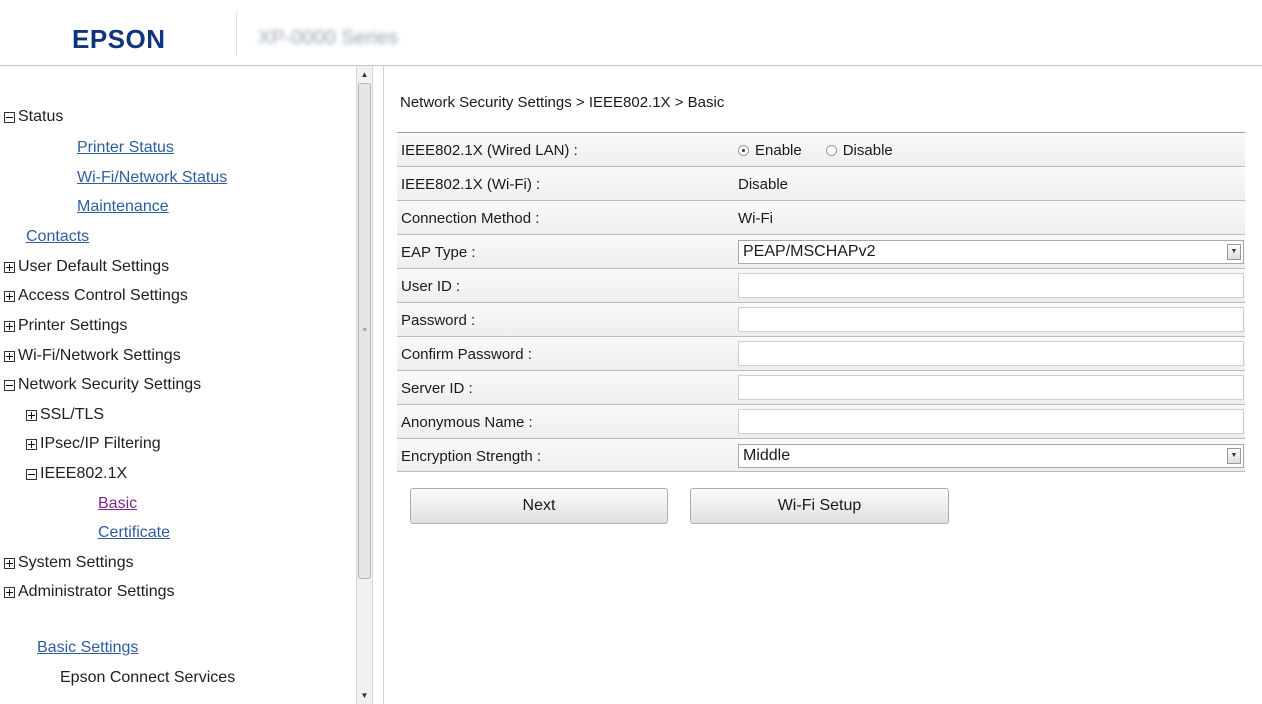  What do you see at coordinates (471, 456) in the screenshot?
I see `encryption-strength-label: Encryption Strength :` at bounding box center [471, 456].